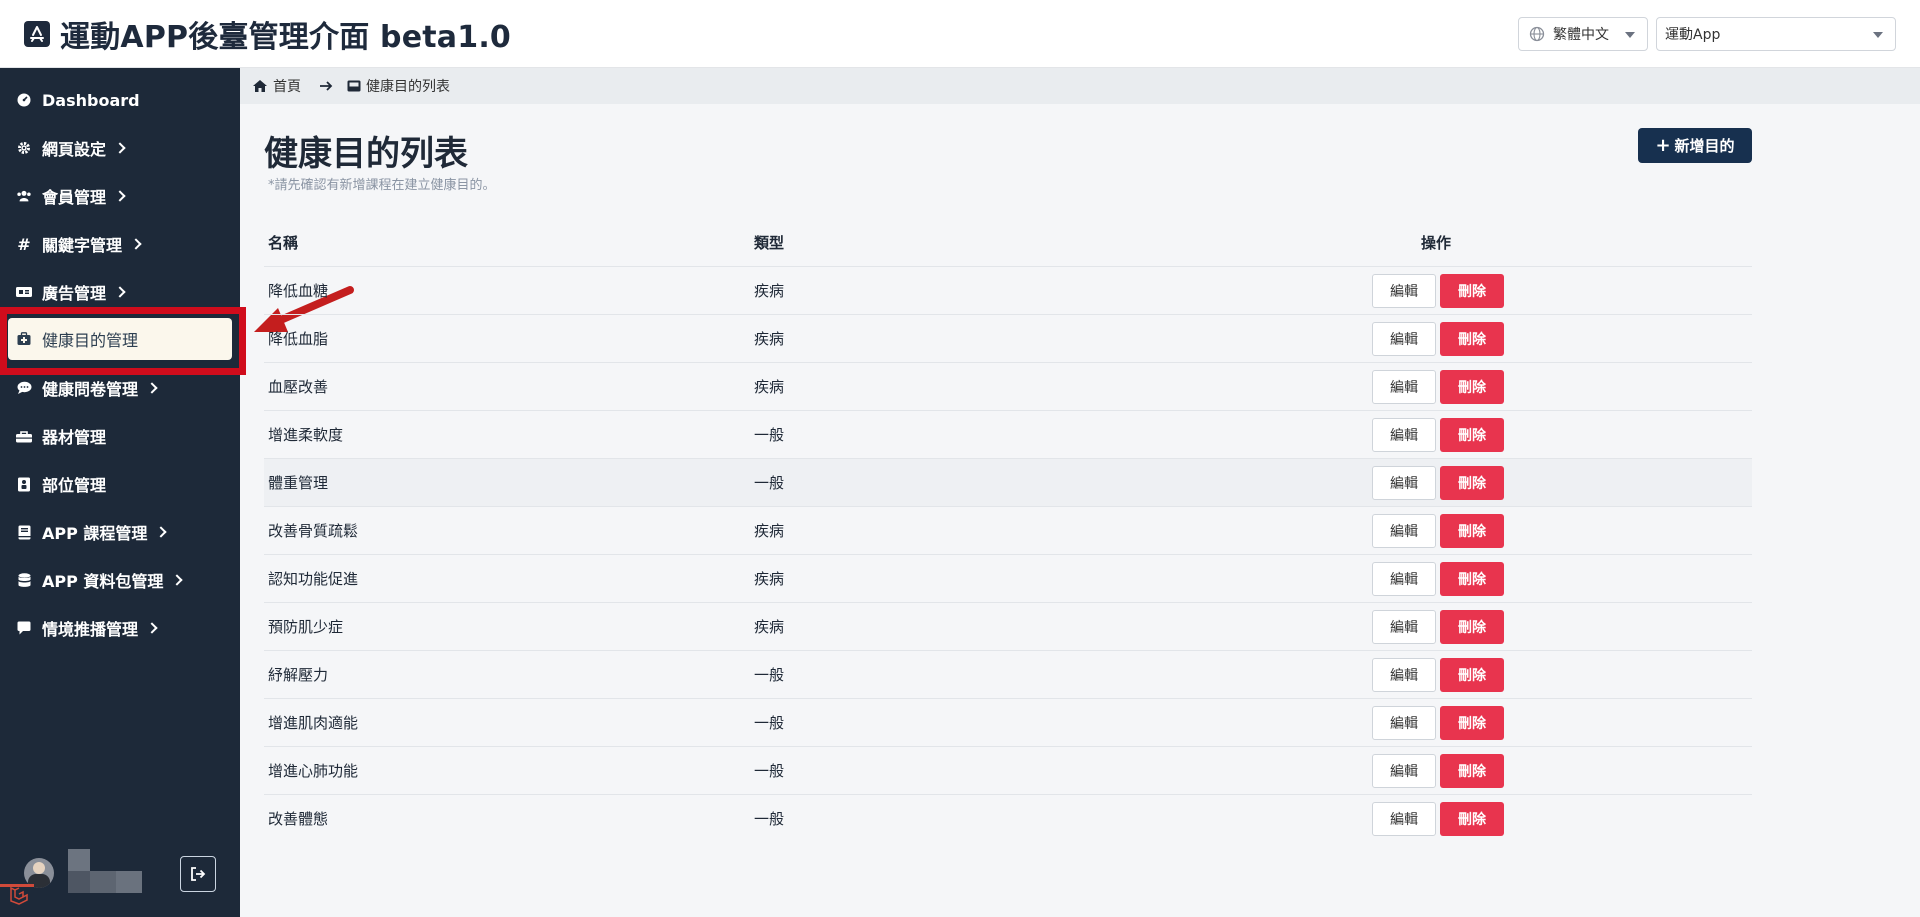 The height and width of the screenshot is (917, 1920). What do you see at coordinates (120, 628) in the screenshot?
I see `sidebar-item-context-push: 情境推播管理` at bounding box center [120, 628].